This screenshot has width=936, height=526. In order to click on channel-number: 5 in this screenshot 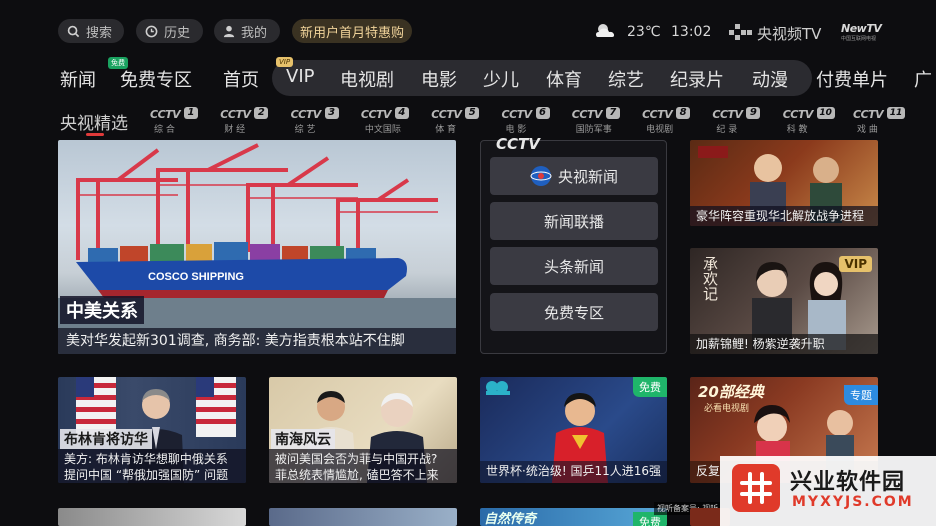, I will do `click(472, 113)`.